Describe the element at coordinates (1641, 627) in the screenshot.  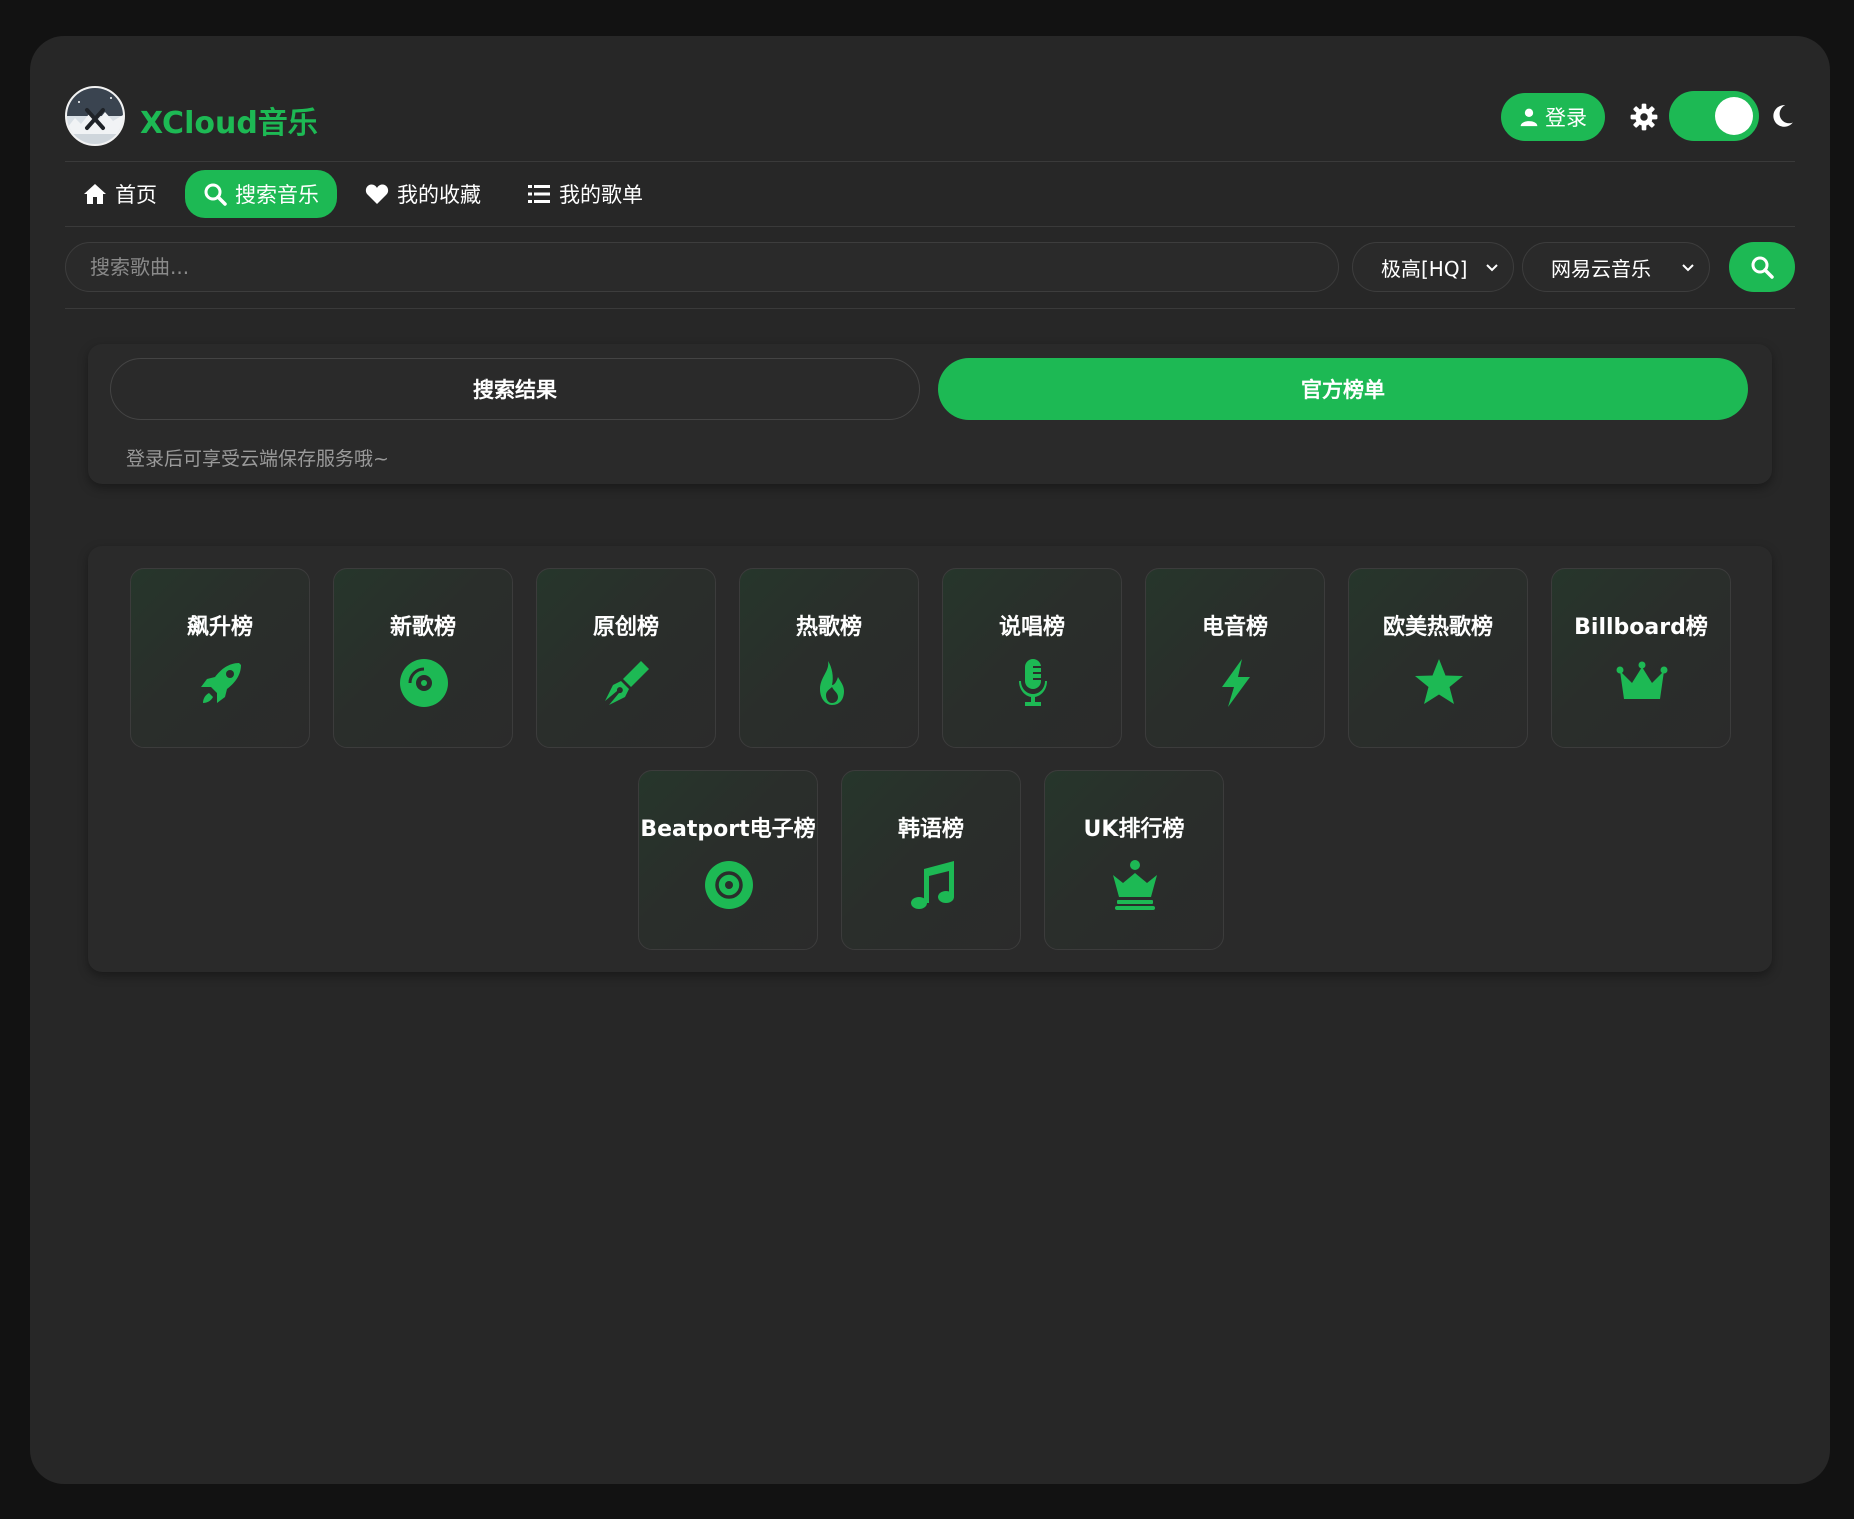
I see `chart-label: Billboard榜` at that location.